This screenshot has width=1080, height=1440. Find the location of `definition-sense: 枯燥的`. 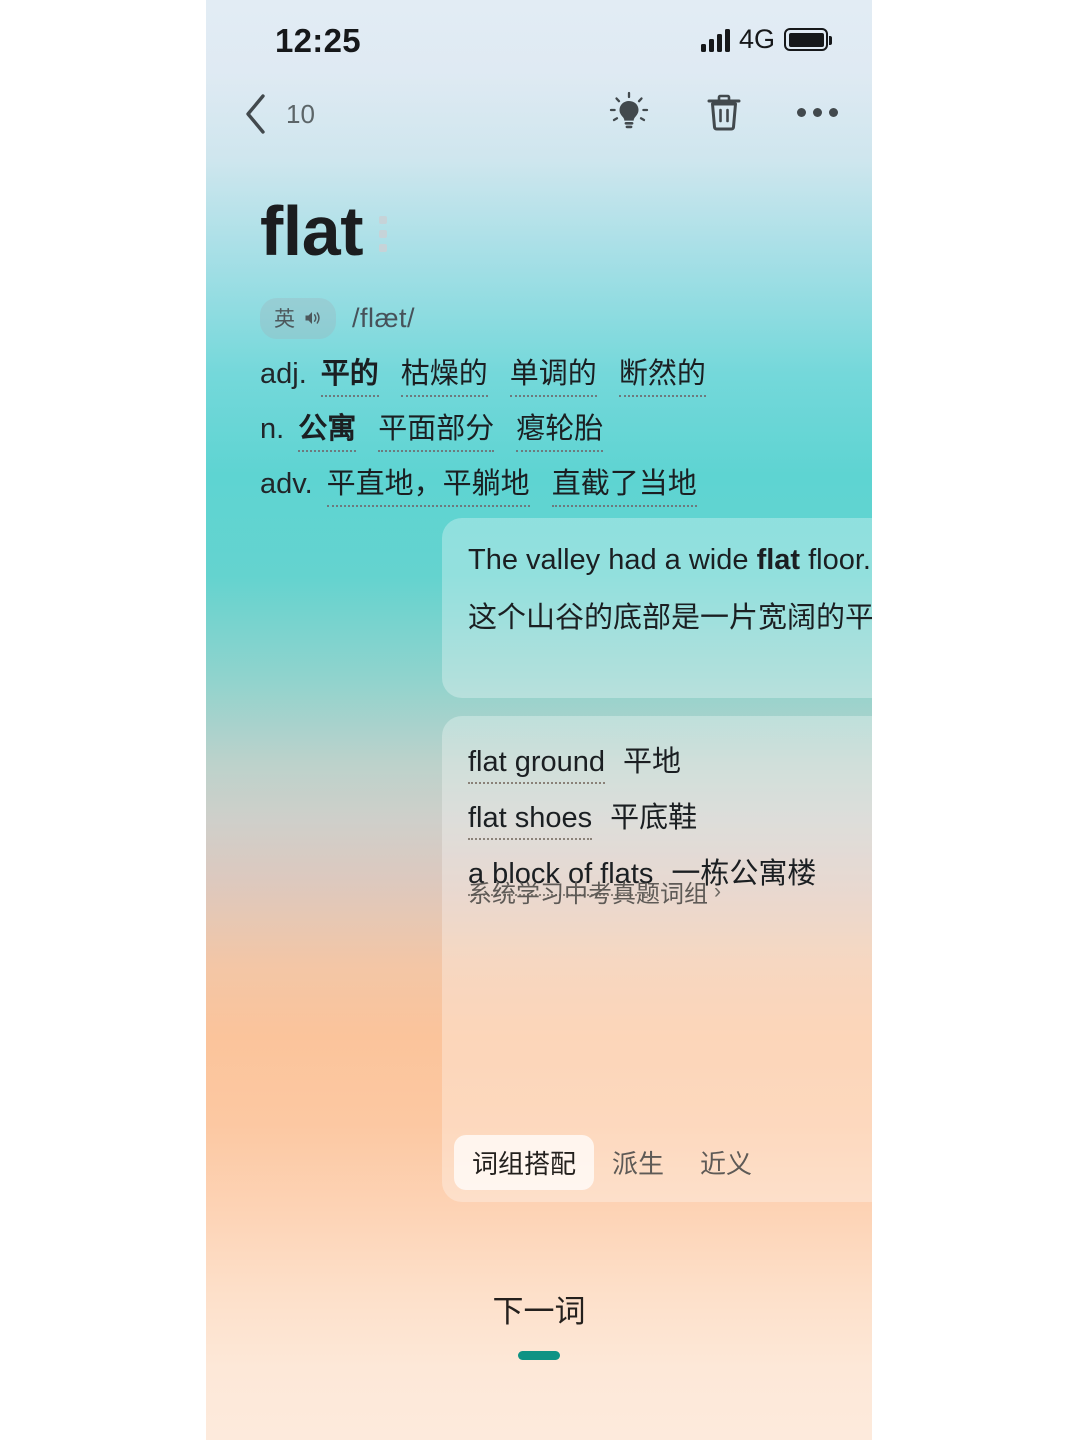

definition-sense: 枯燥的 is located at coordinates (444, 373).